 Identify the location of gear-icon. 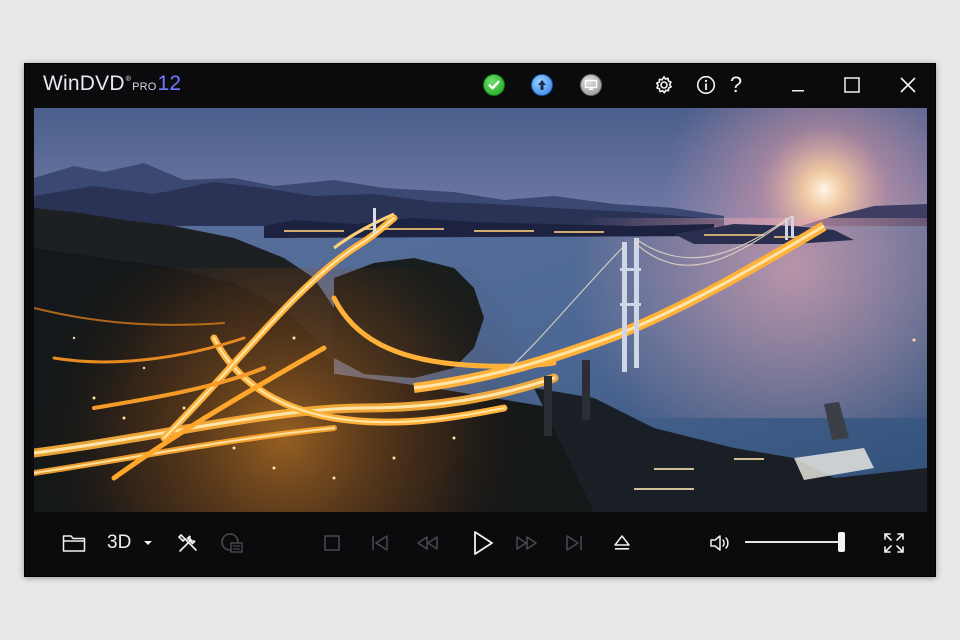
(663, 85).